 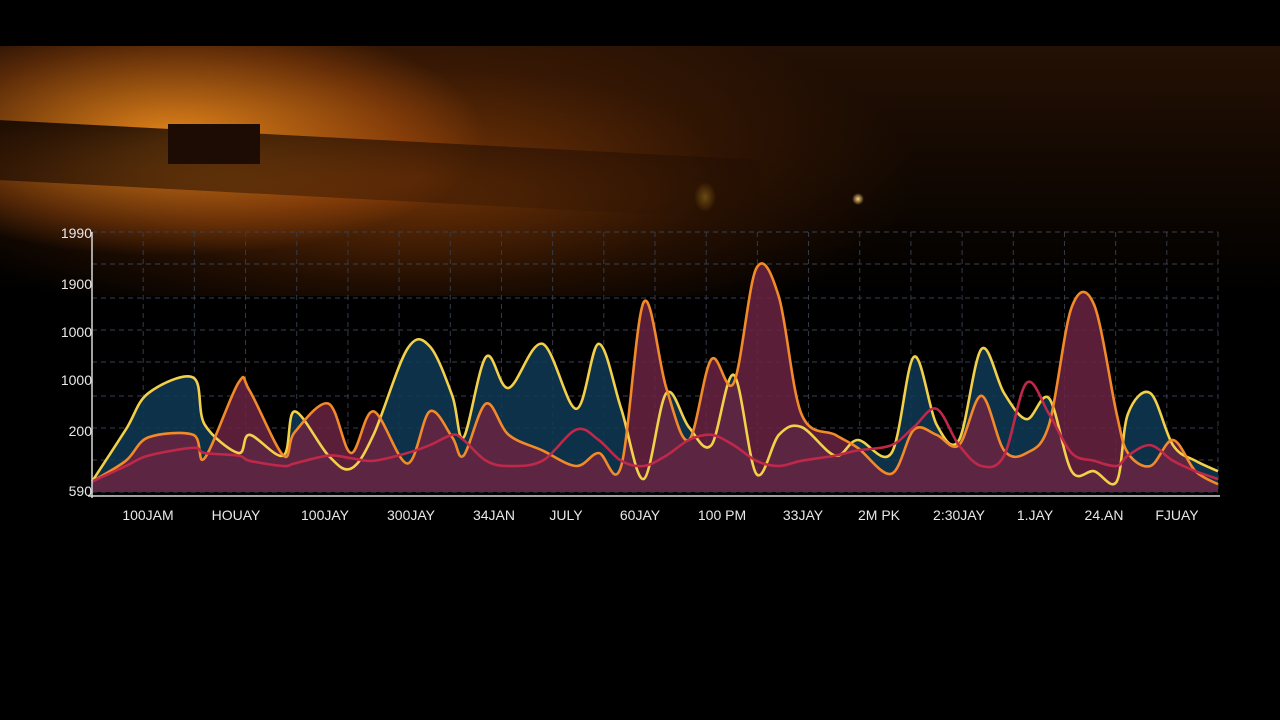 What do you see at coordinates (81, 431) in the screenshot?
I see `y-tick-label: 200` at bounding box center [81, 431].